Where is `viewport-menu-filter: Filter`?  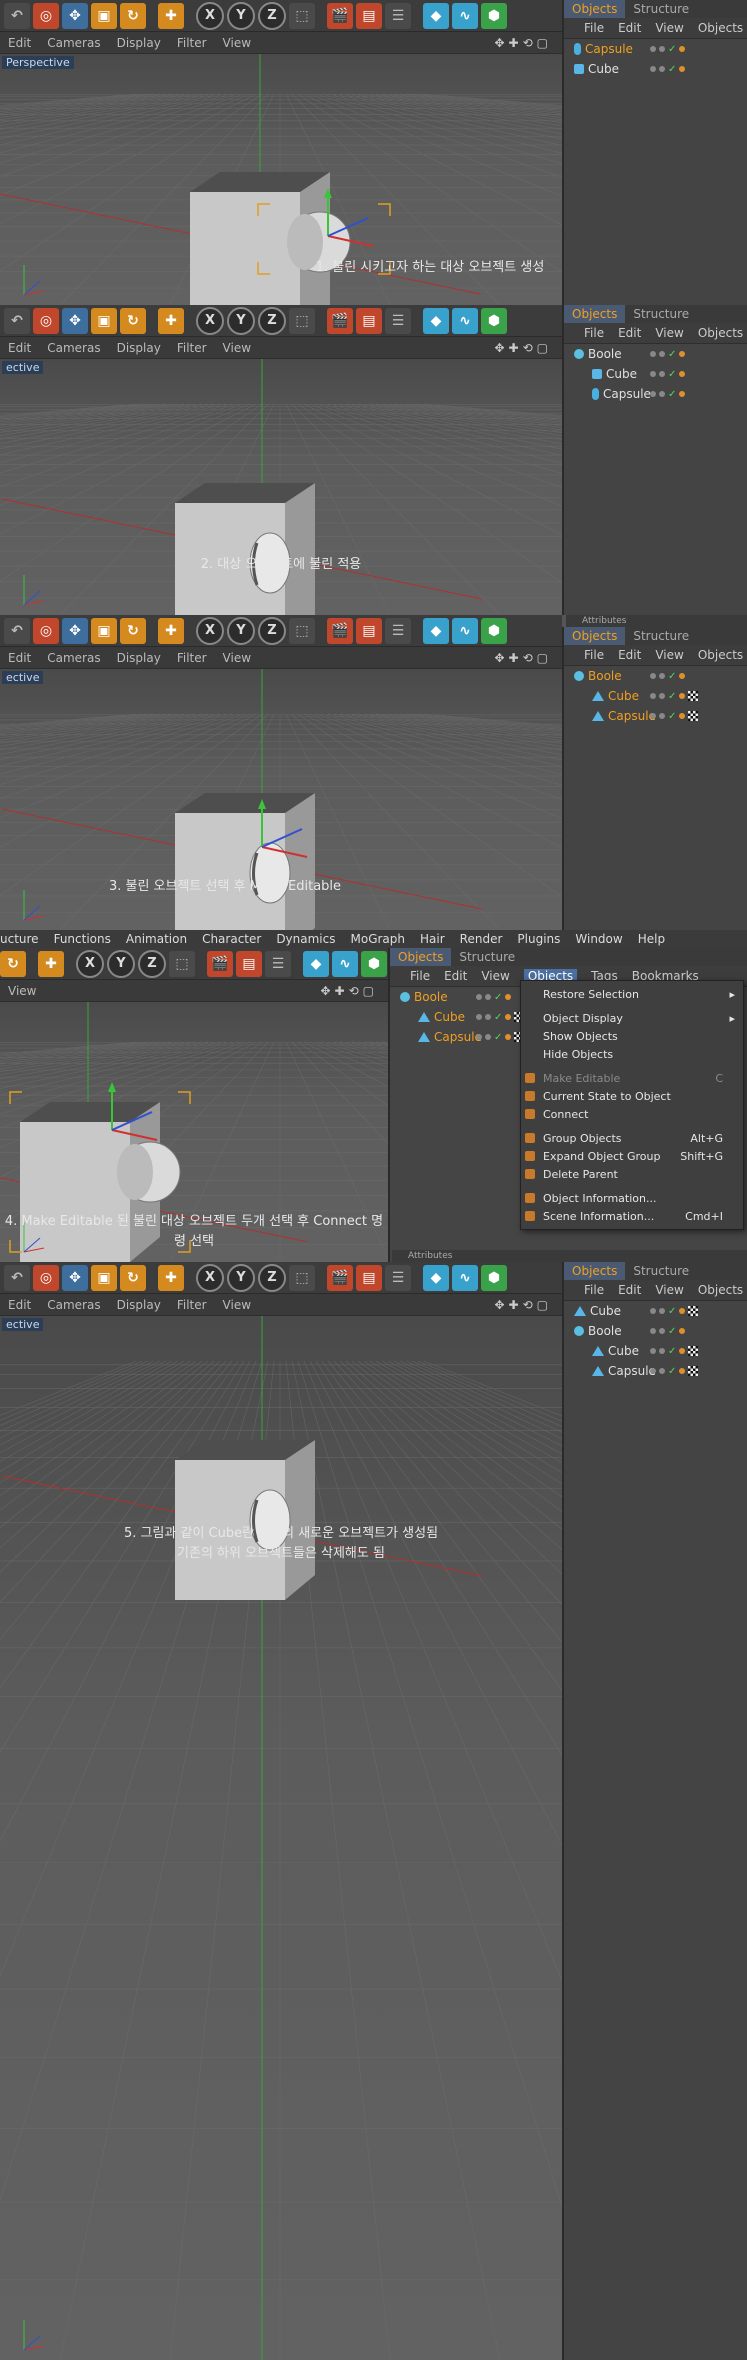 viewport-menu-filter: Filter is located at coordinates (192, 348).